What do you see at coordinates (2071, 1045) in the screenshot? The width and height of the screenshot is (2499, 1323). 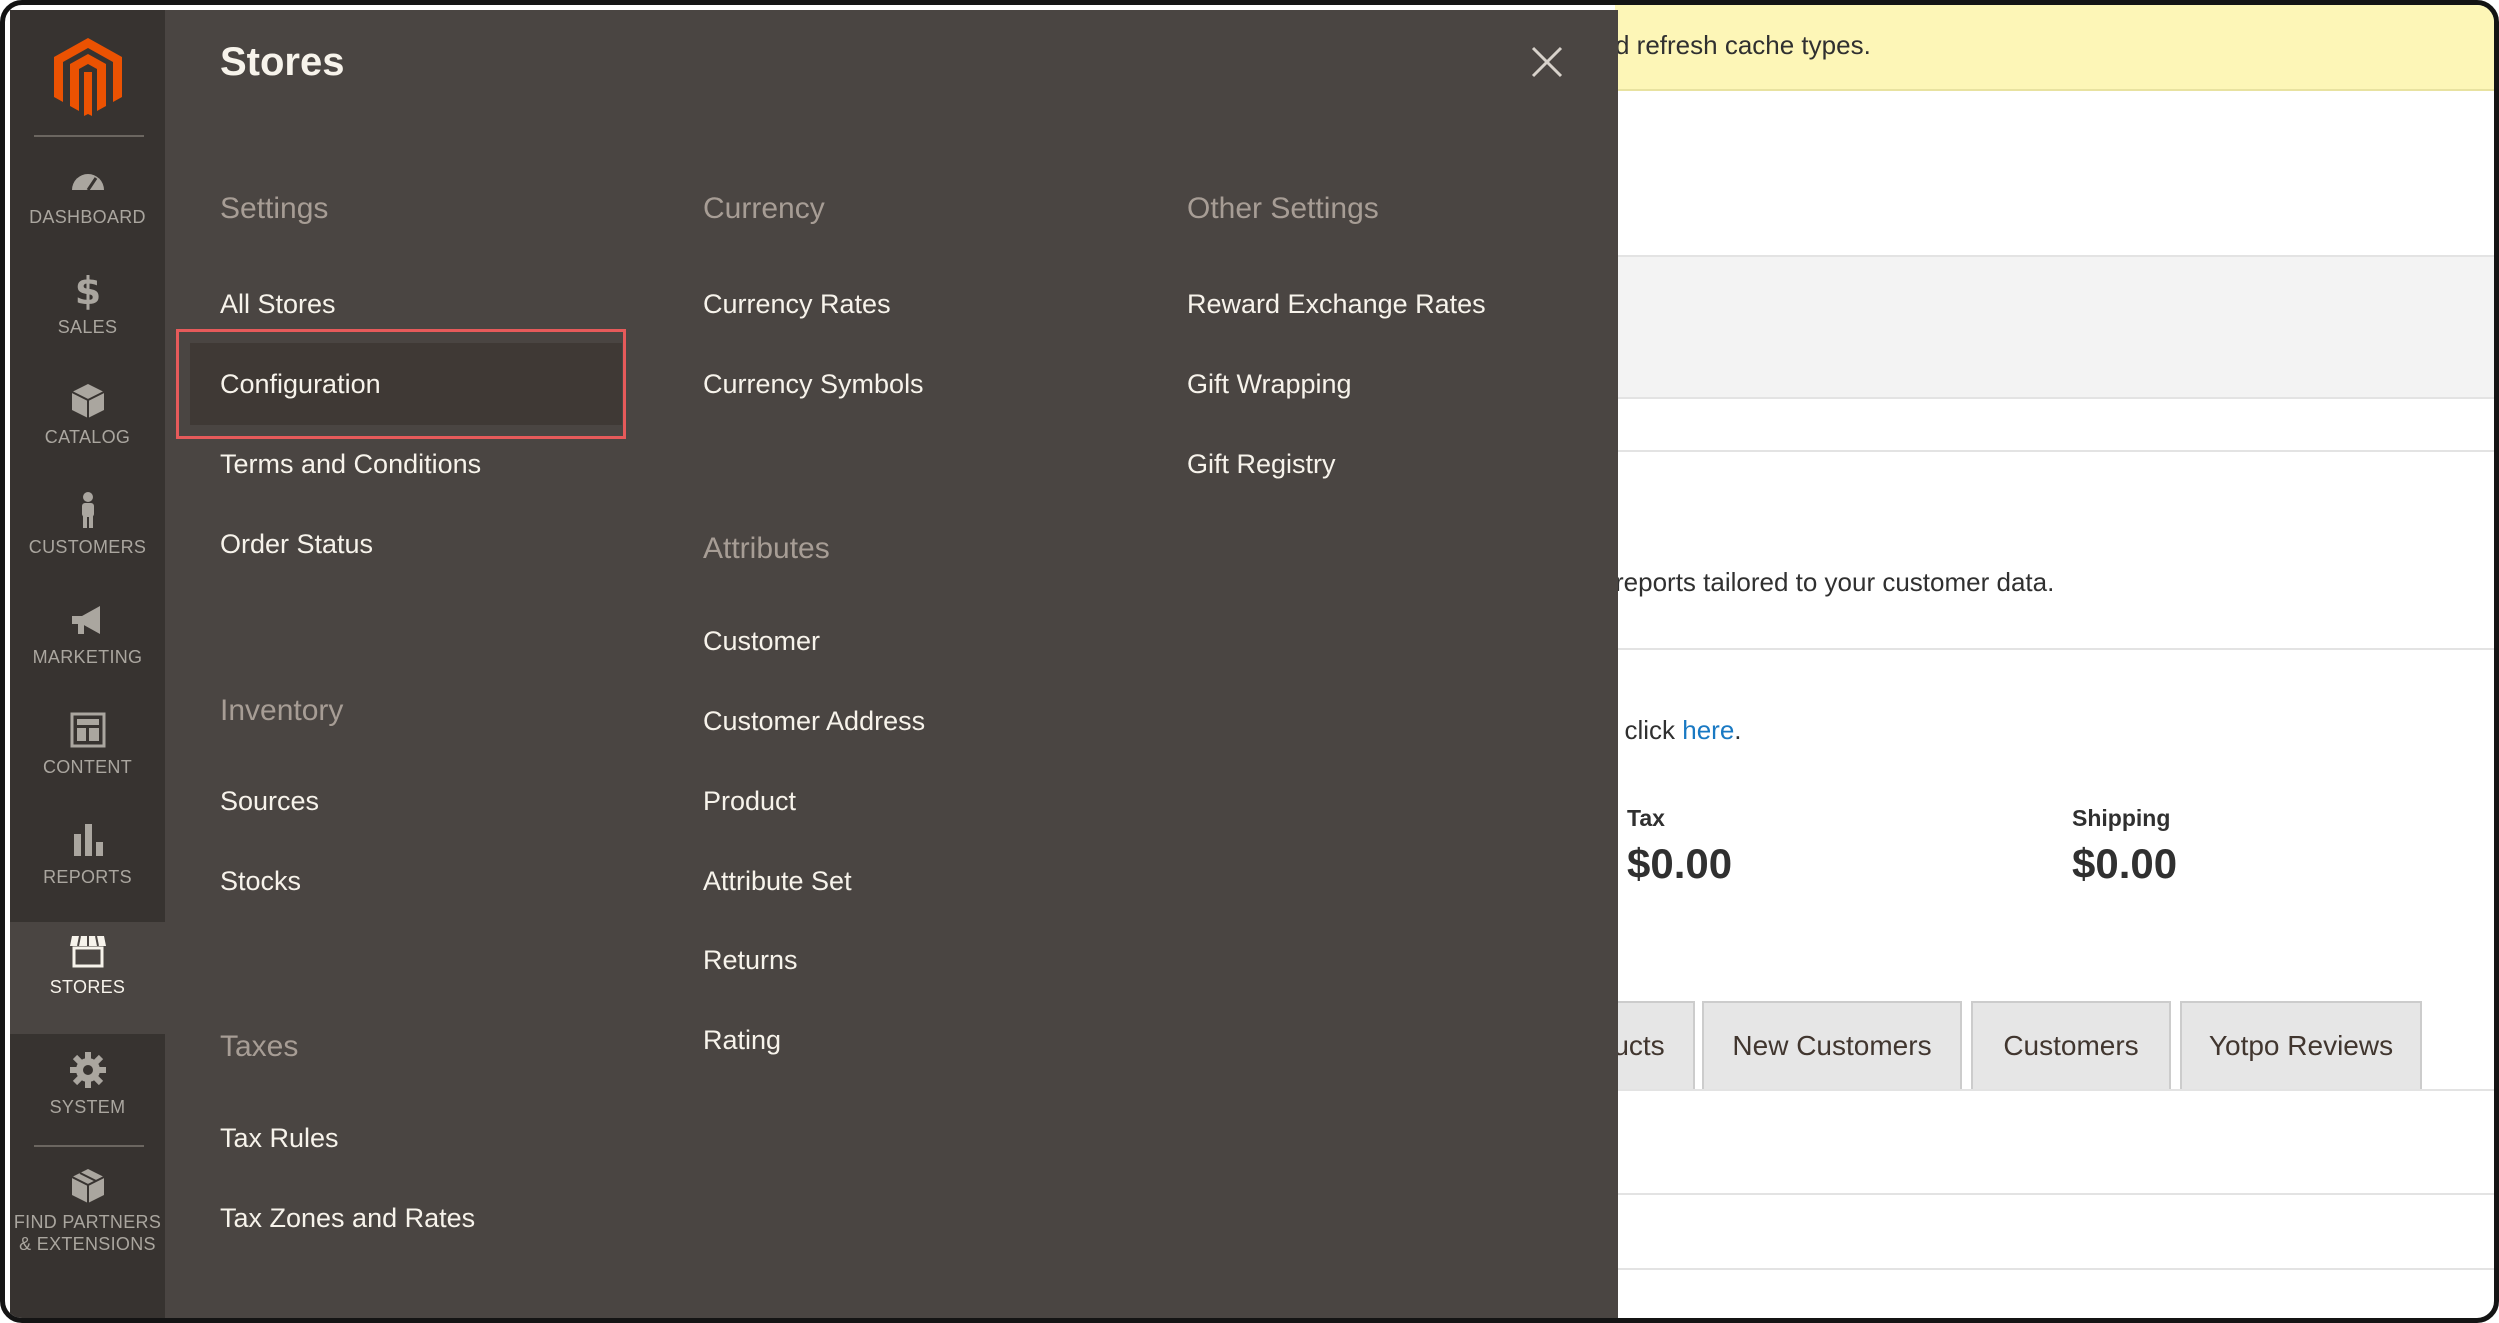 I see `tab-customers: Customers` at bounding box center [2071, 1045].